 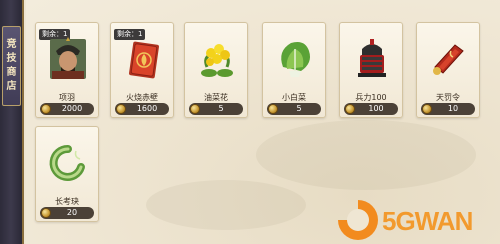 I want to click on site-watermark: 5GWAN, so click(x=419, y=220).